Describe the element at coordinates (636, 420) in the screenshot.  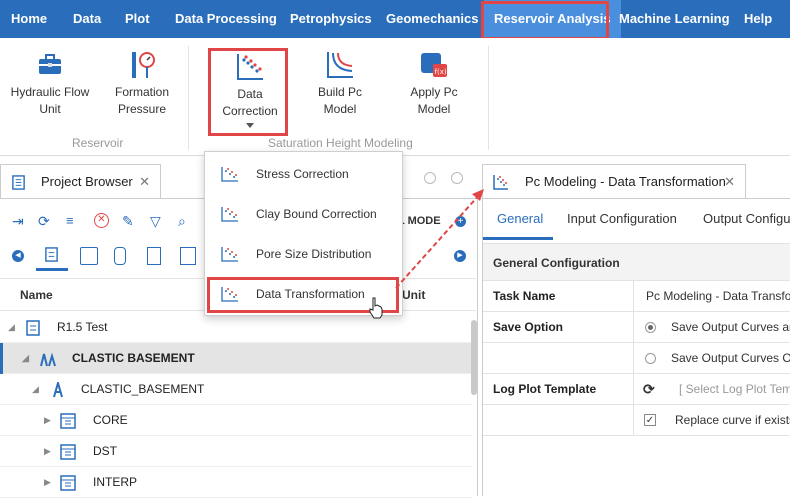
I see `replace-curve-row: ✓ Replace curve if exists` at that location.